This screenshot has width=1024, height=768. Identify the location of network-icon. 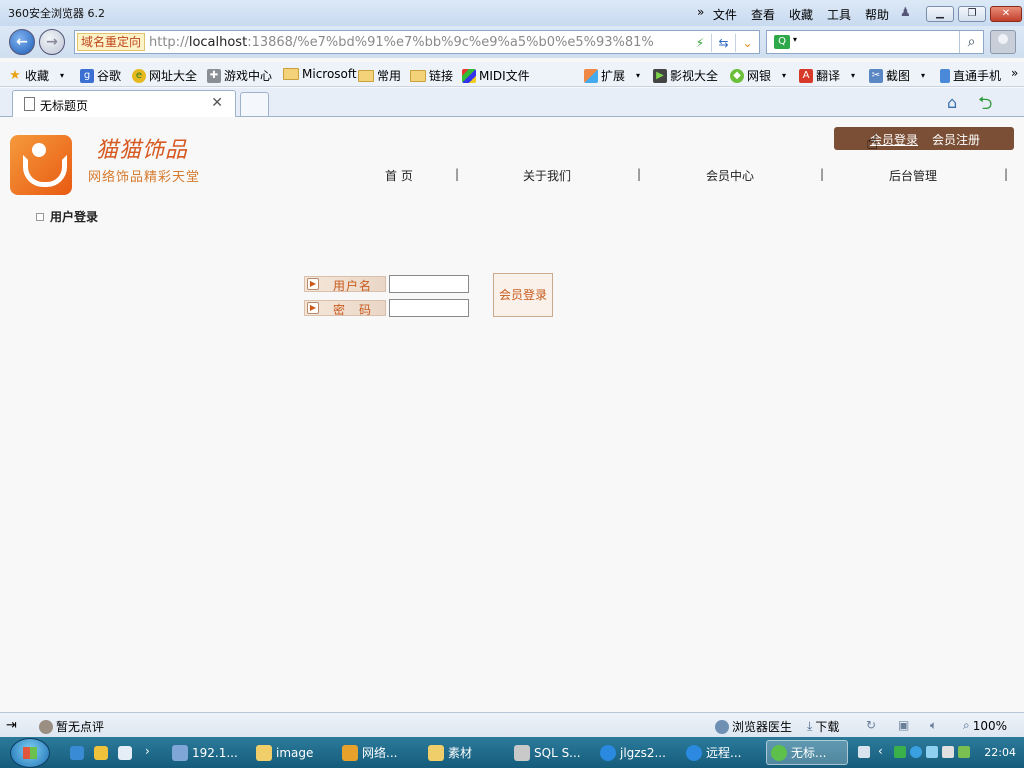
(180, 752).